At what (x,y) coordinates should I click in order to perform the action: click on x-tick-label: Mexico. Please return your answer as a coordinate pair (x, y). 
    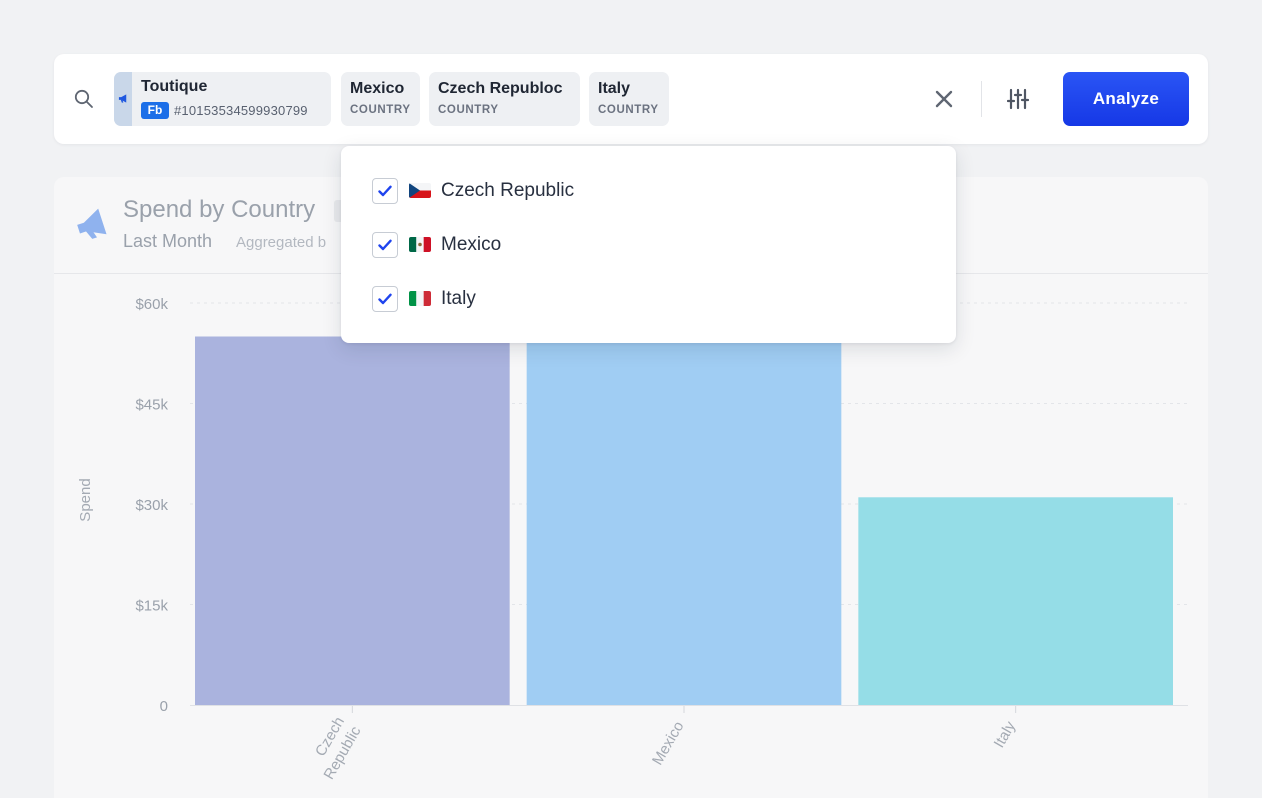
    Looking at the image, I should click on (668, 744).